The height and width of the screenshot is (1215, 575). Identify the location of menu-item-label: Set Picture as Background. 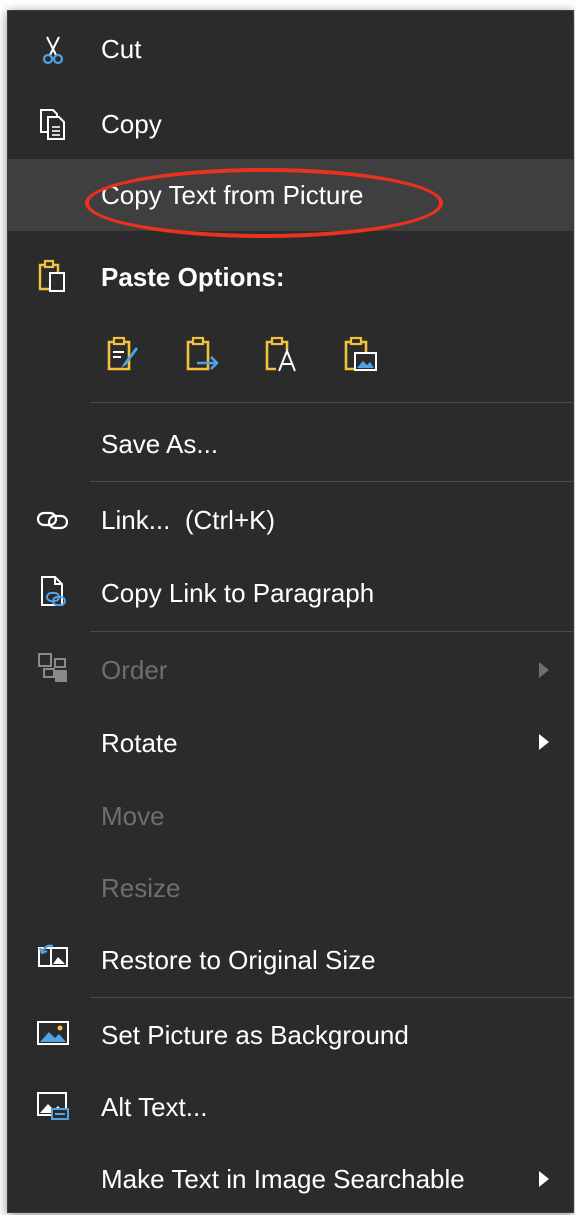
(255, 1035).